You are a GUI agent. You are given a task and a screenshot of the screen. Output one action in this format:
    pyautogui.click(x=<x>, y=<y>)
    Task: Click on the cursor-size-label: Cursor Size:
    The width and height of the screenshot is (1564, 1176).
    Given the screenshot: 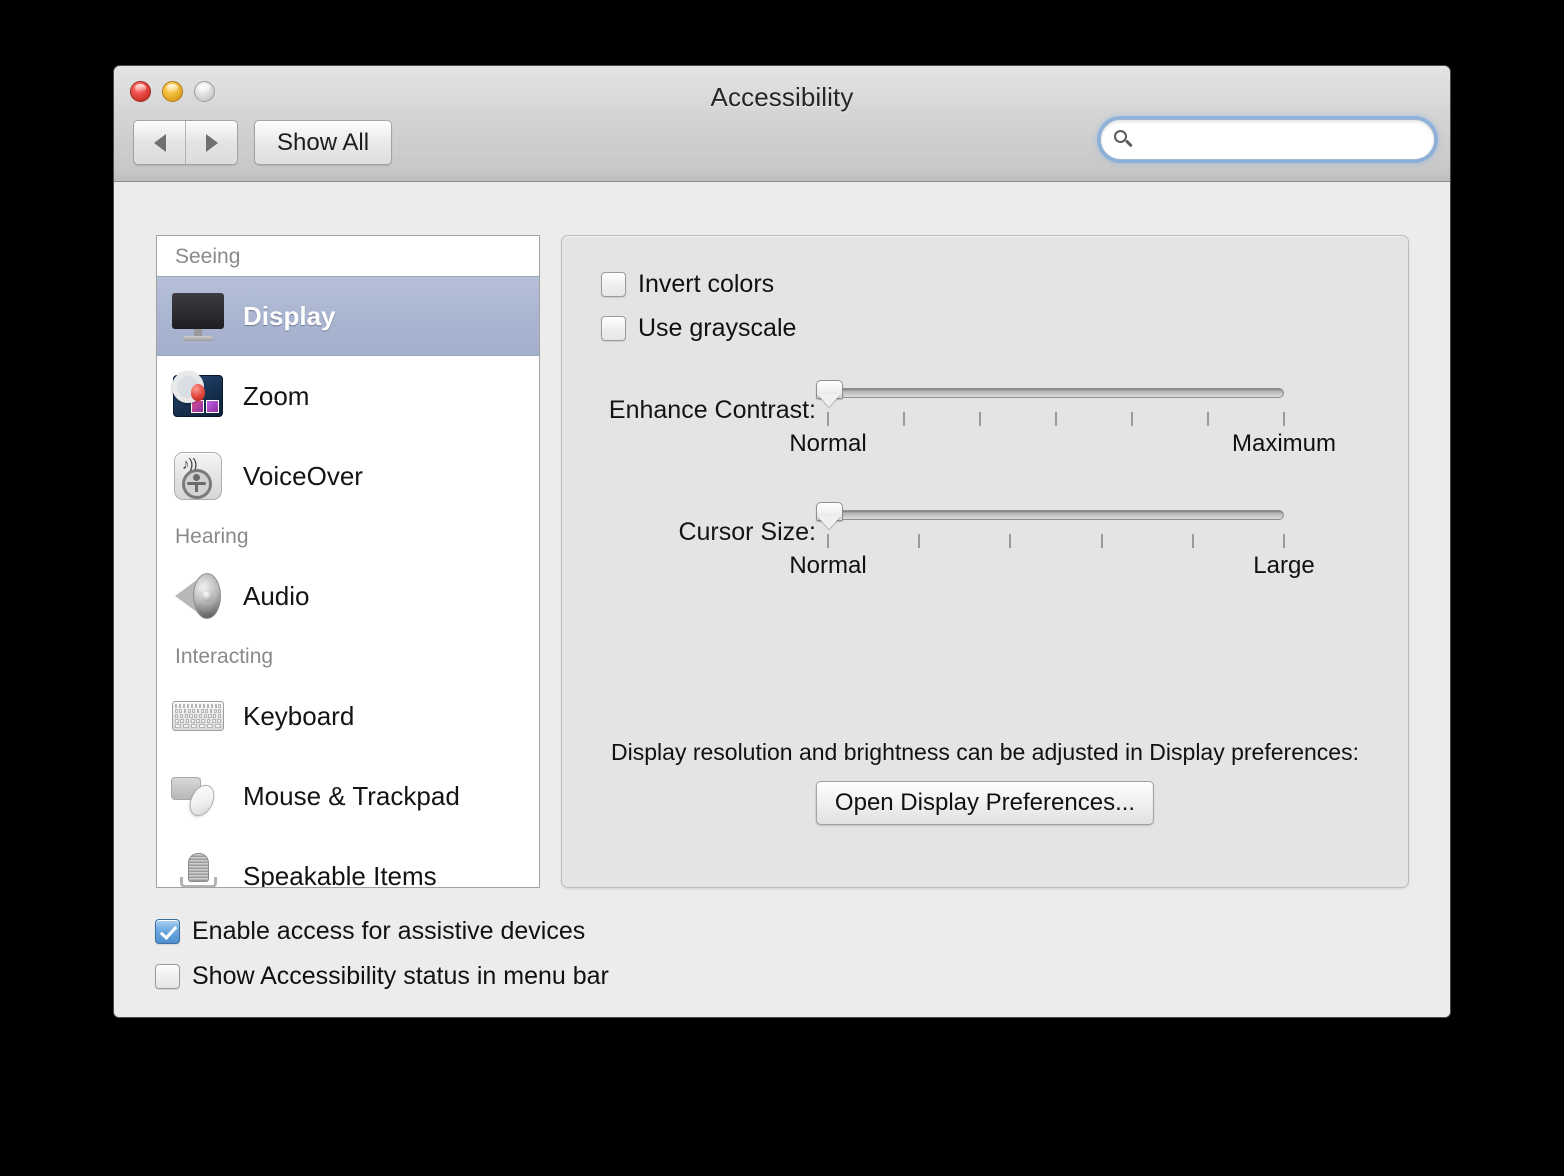 What is the action you would take?
    pyautogui.click(x=747, y=532)
    